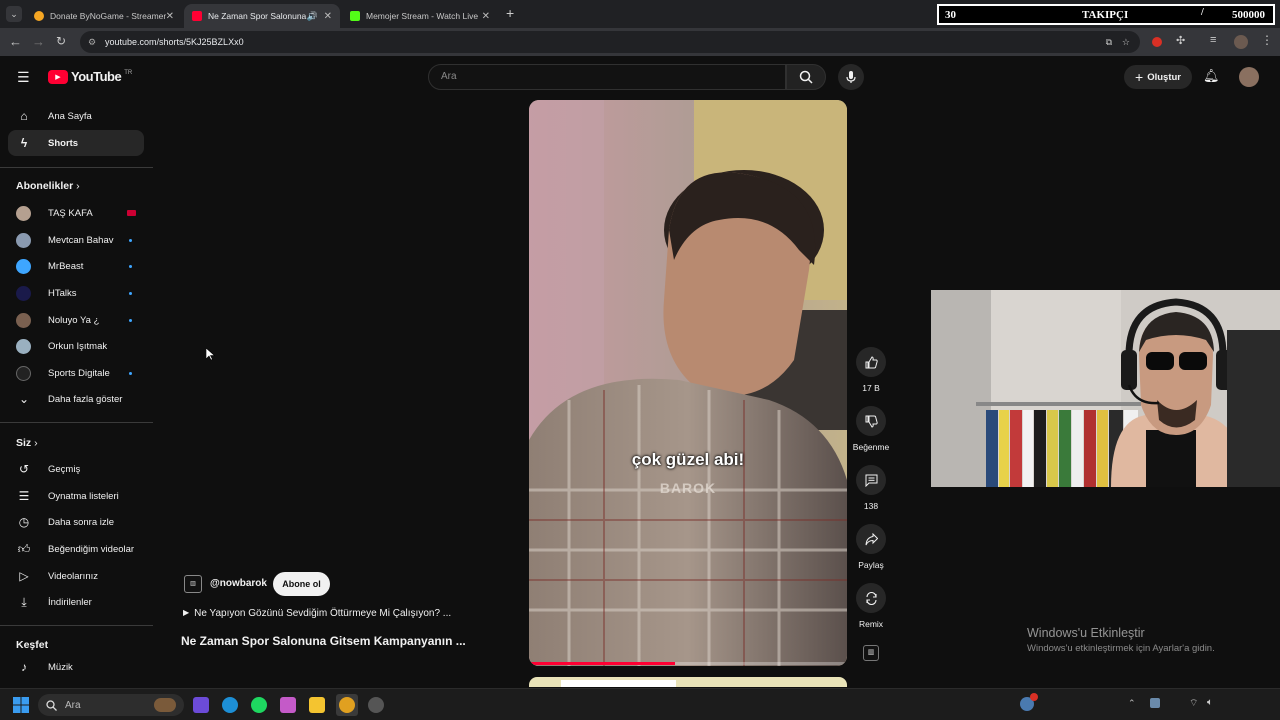 The width and height of the screenshot is (1280, 720). Describe the element at coordinates (688, 682) in the screenshot. I see `next-short-preview` at that location.